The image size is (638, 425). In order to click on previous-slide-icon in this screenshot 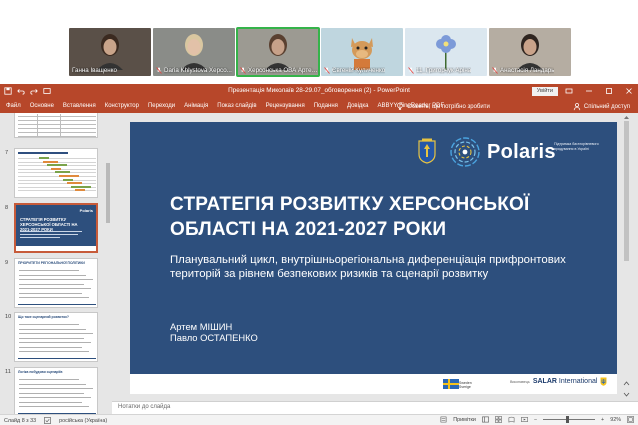, I will do `click(626, 384)`.